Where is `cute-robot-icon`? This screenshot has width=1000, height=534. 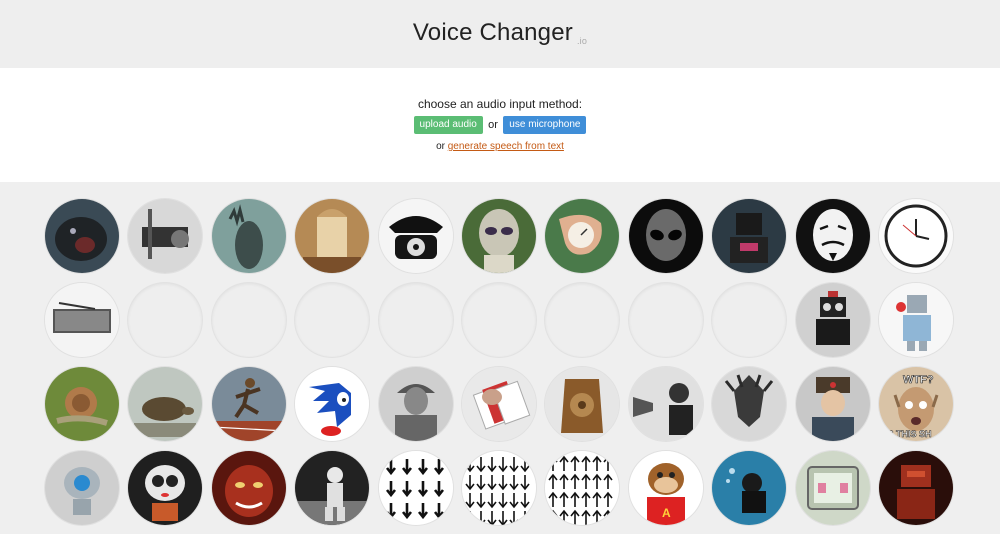 cute-robot-icon is located at coordinates (165, 488).